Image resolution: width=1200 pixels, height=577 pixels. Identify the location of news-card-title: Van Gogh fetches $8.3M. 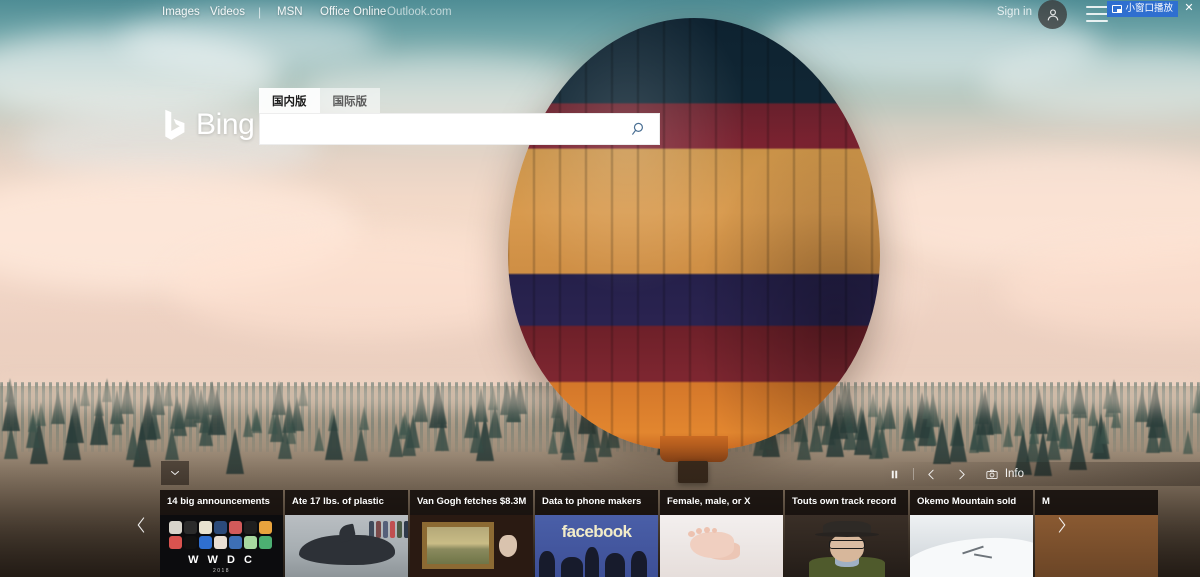
(472, 502).